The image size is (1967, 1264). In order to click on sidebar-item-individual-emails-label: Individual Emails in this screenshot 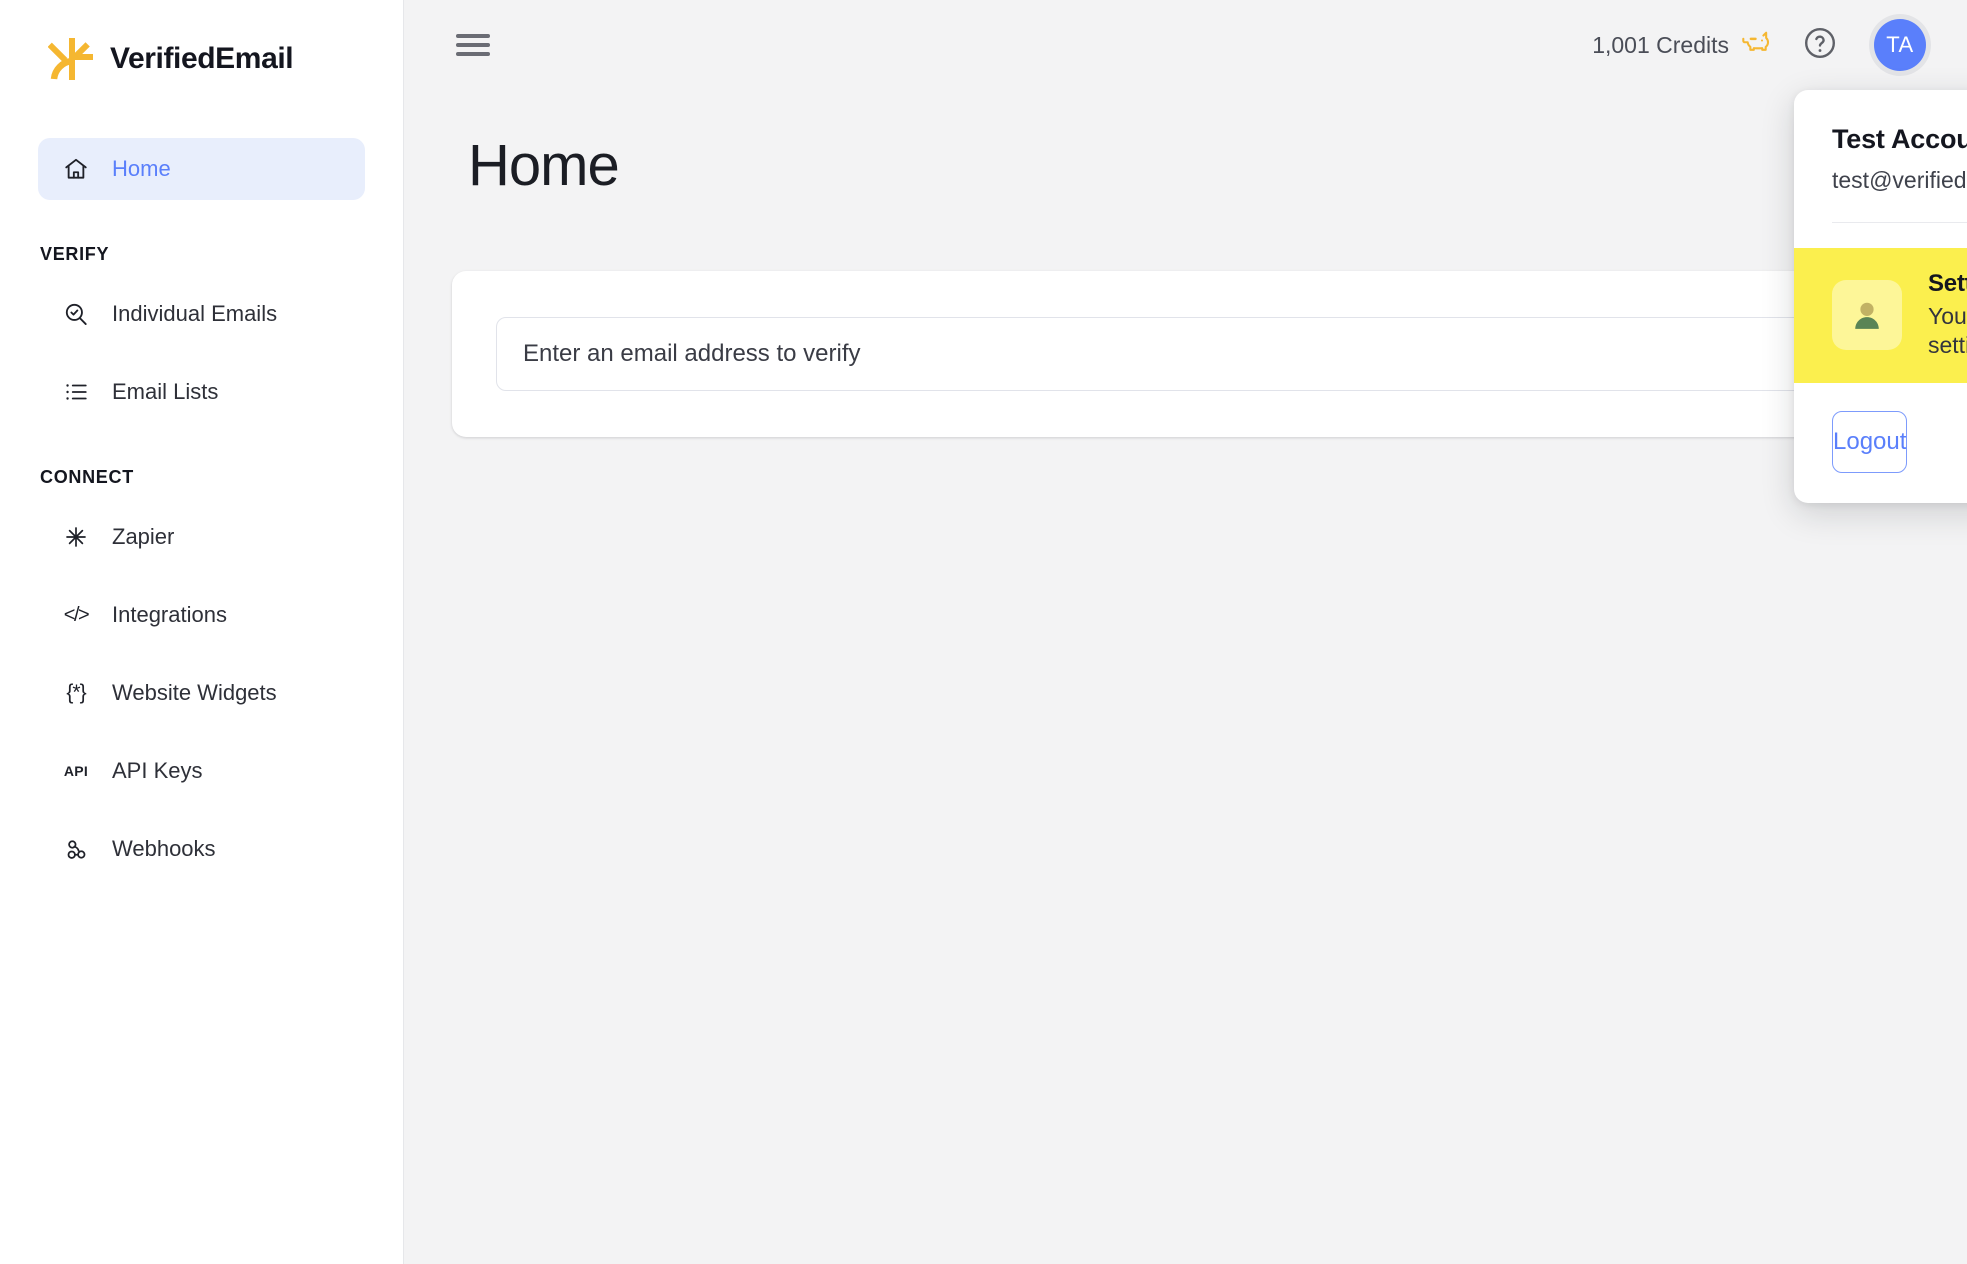, I will do `click(195, 313)`.